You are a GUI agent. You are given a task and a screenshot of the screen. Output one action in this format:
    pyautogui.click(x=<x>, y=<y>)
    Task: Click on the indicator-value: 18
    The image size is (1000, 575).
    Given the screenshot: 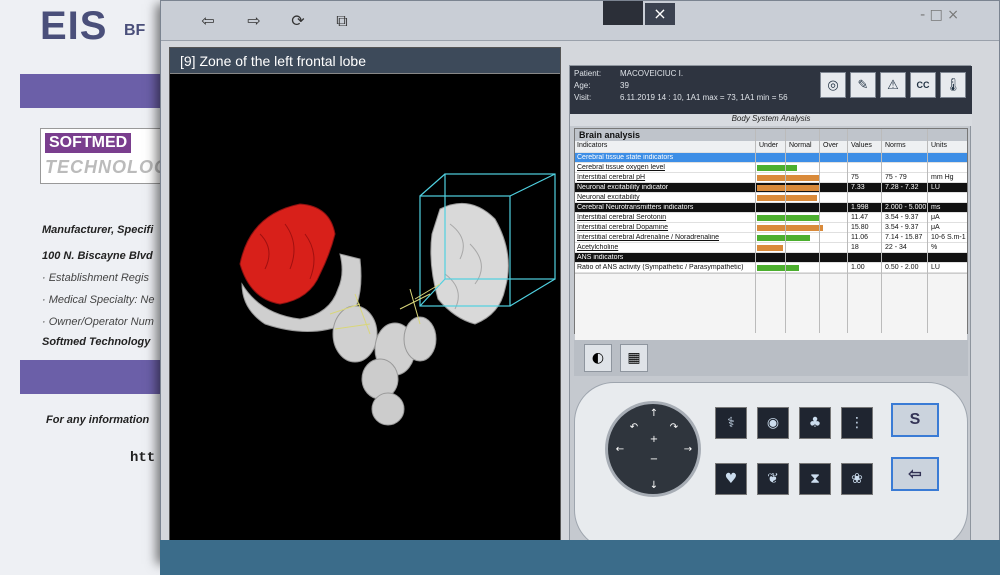 What is the action you would take?
    pyautogui.click(x=855, y=247)
    